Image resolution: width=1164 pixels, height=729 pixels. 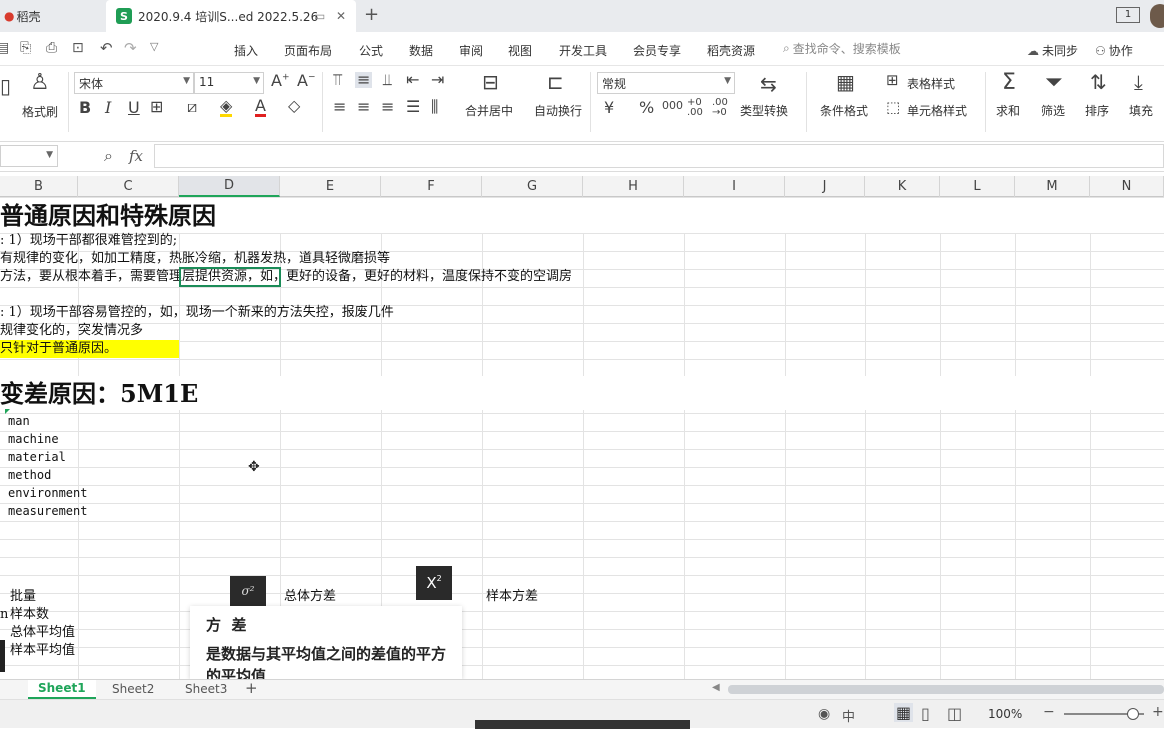 I want to click on menu-member: 会员专享, so click(x=657, y=50).